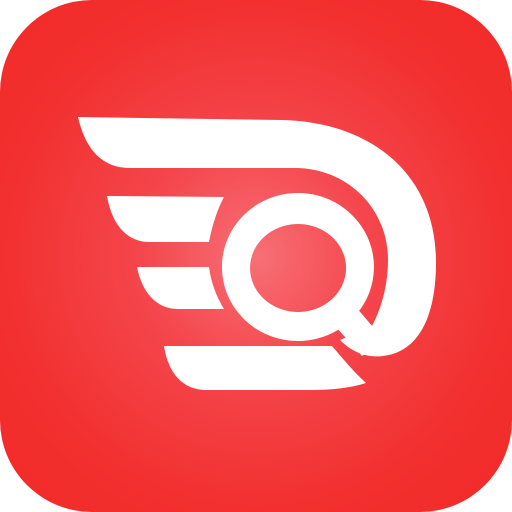 This screenshot has height=512, width=512. What do you see at coordinates (180, 288) in the screenshot?
I see `wing-feather-lower` at bounding box center [180, 288].